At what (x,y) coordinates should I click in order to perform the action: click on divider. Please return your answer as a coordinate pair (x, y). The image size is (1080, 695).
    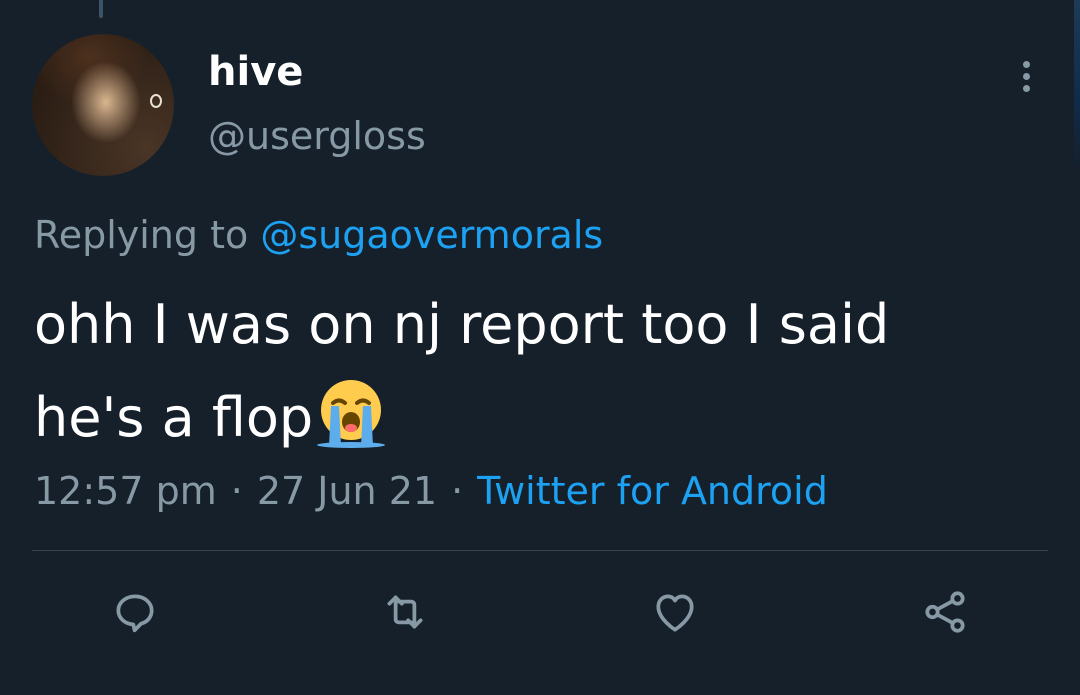
    Looking at the image, I should click on (540, 550).